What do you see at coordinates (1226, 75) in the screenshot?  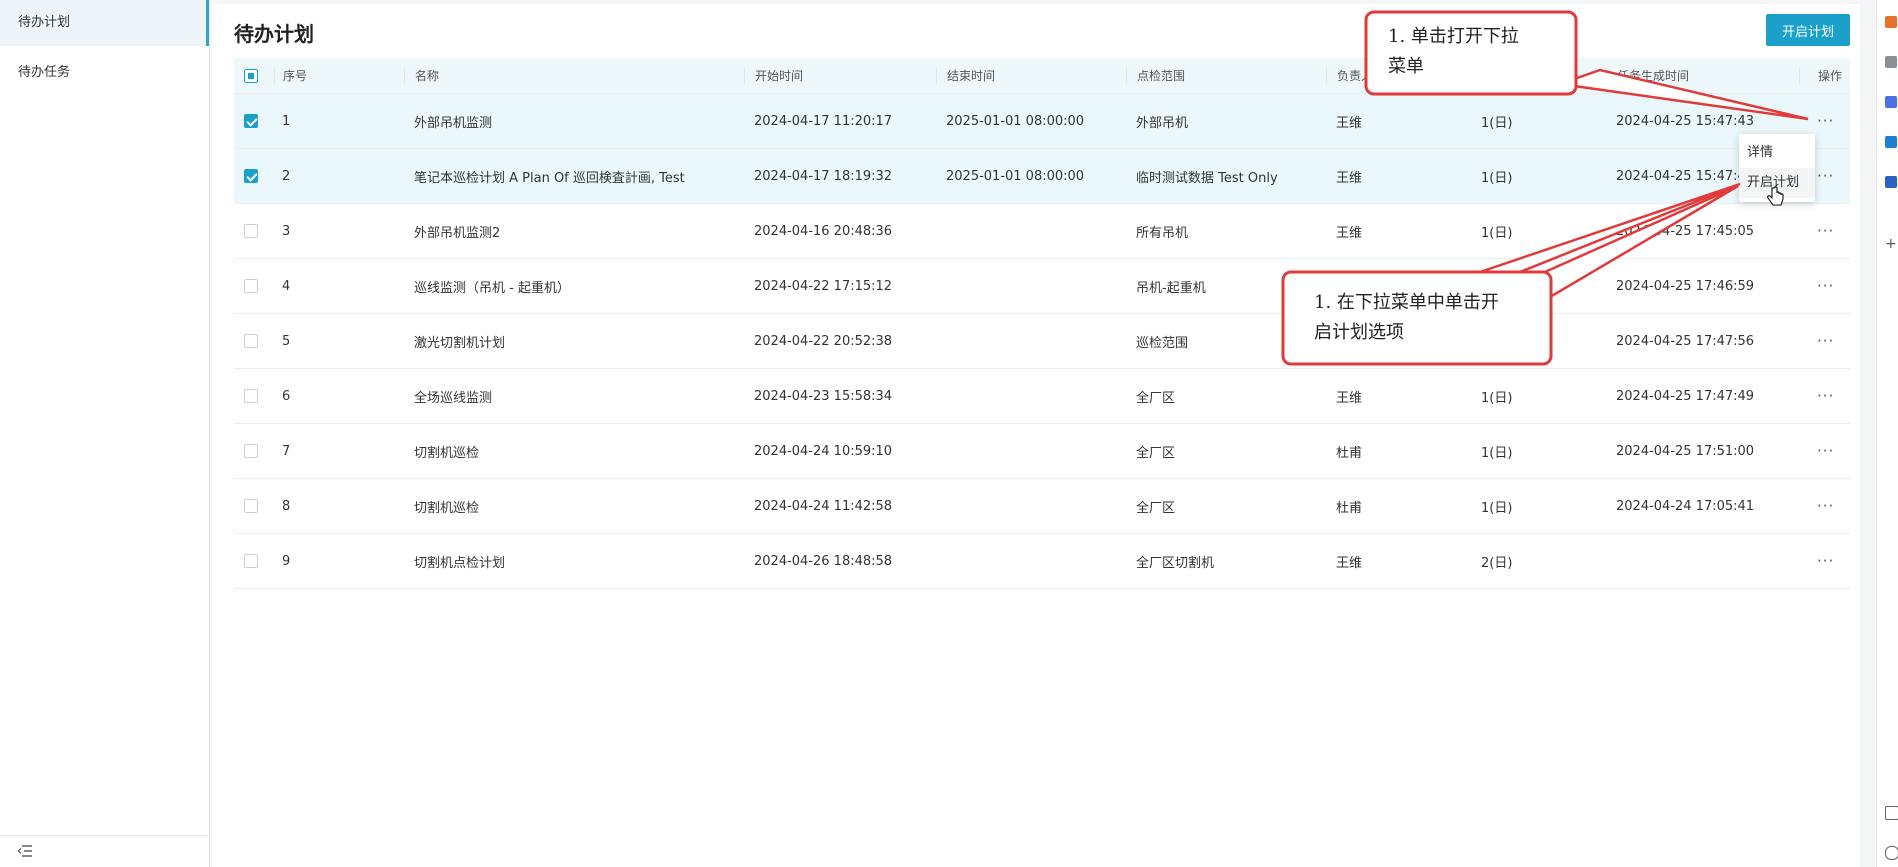 I see `header-scope: 点检范围` at bounding box center [1226, 75].